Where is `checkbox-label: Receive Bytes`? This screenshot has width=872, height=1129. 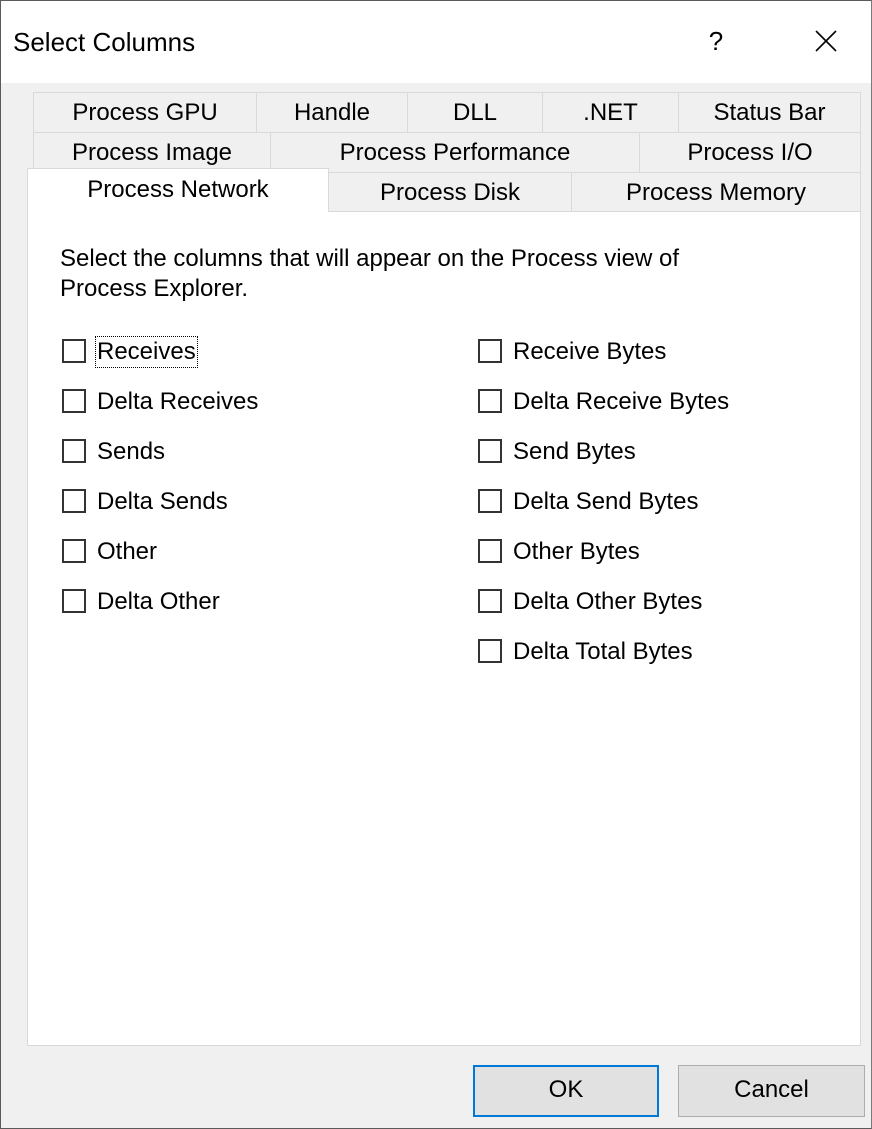
checkbox-label: Receive Bytes is located at coordinates (590, 351).